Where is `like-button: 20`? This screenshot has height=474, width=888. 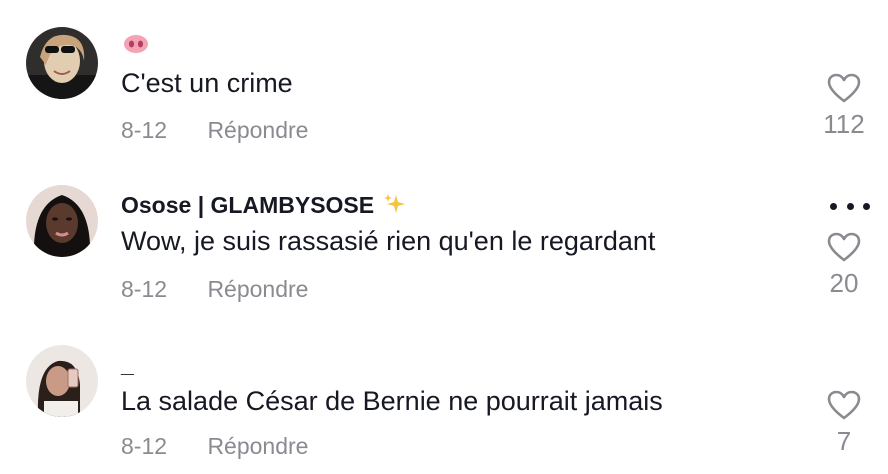
like-button: 20 is located at coordinates (844, 265).